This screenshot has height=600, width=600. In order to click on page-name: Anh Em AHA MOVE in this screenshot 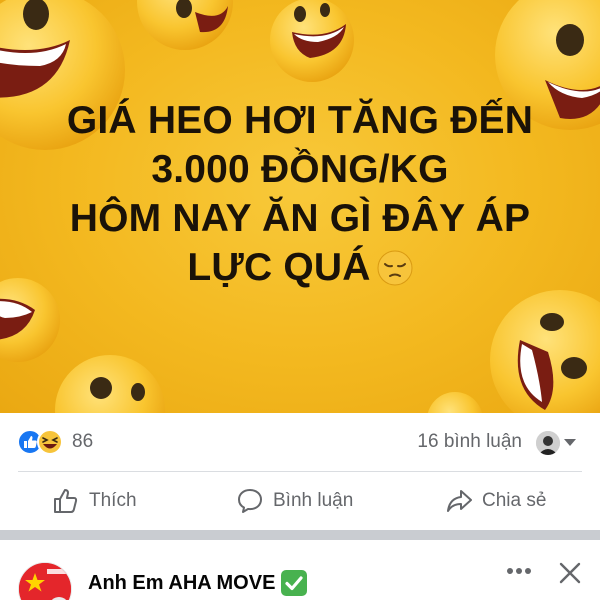, I will do `click(198, 583)`.